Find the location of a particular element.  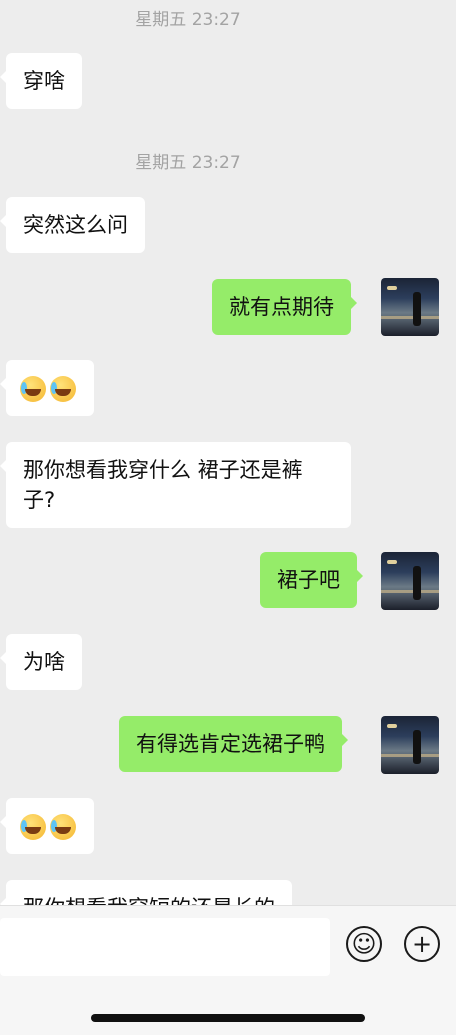

message-bubble-sent: 有得选肯定选裙子鸭 is located at coordinates (233, 744).